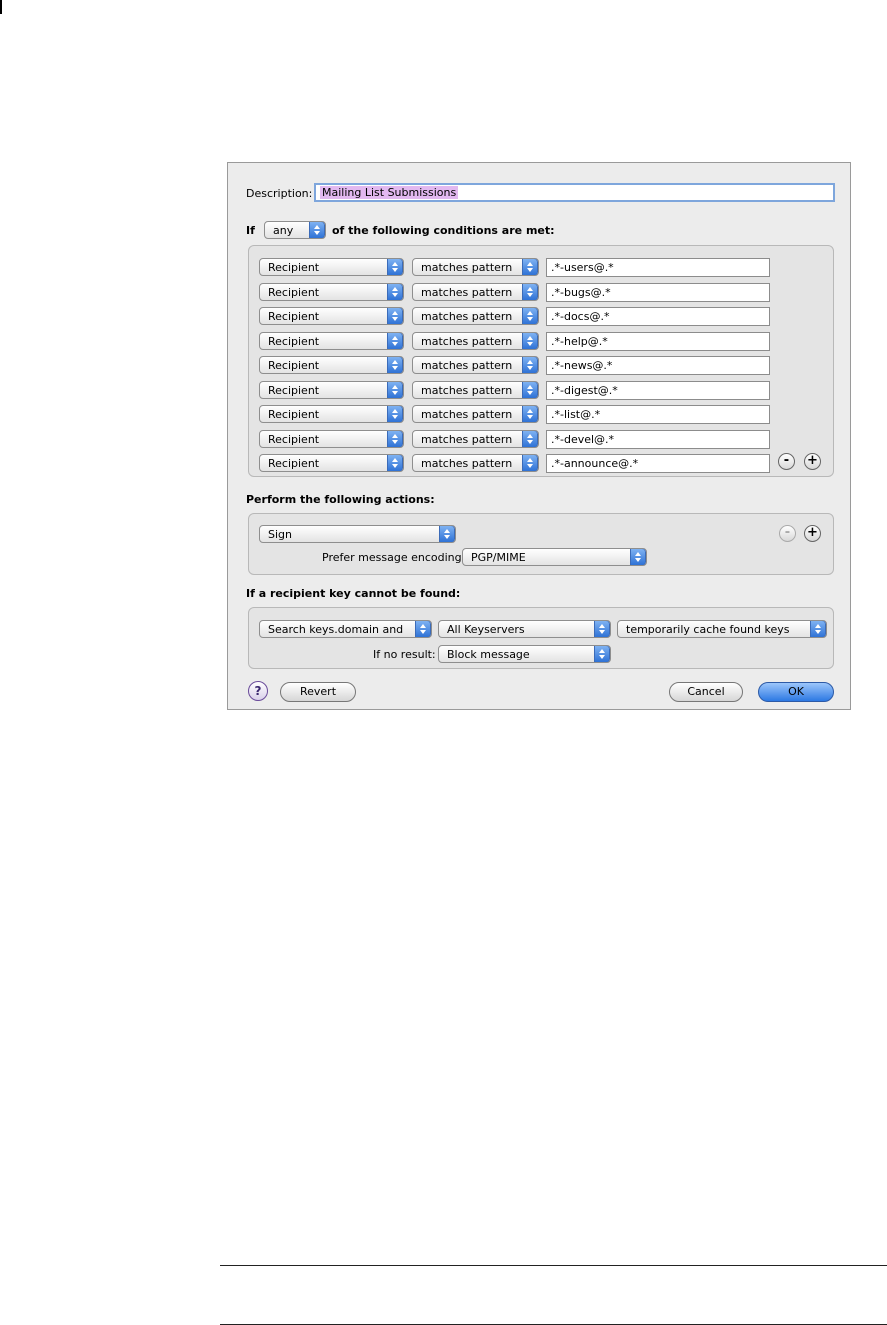 Image resolution: width=887 pixels, height=1325 pixels. I want to click on cache-popup: temporarily cache found keys, so click(722, 629).